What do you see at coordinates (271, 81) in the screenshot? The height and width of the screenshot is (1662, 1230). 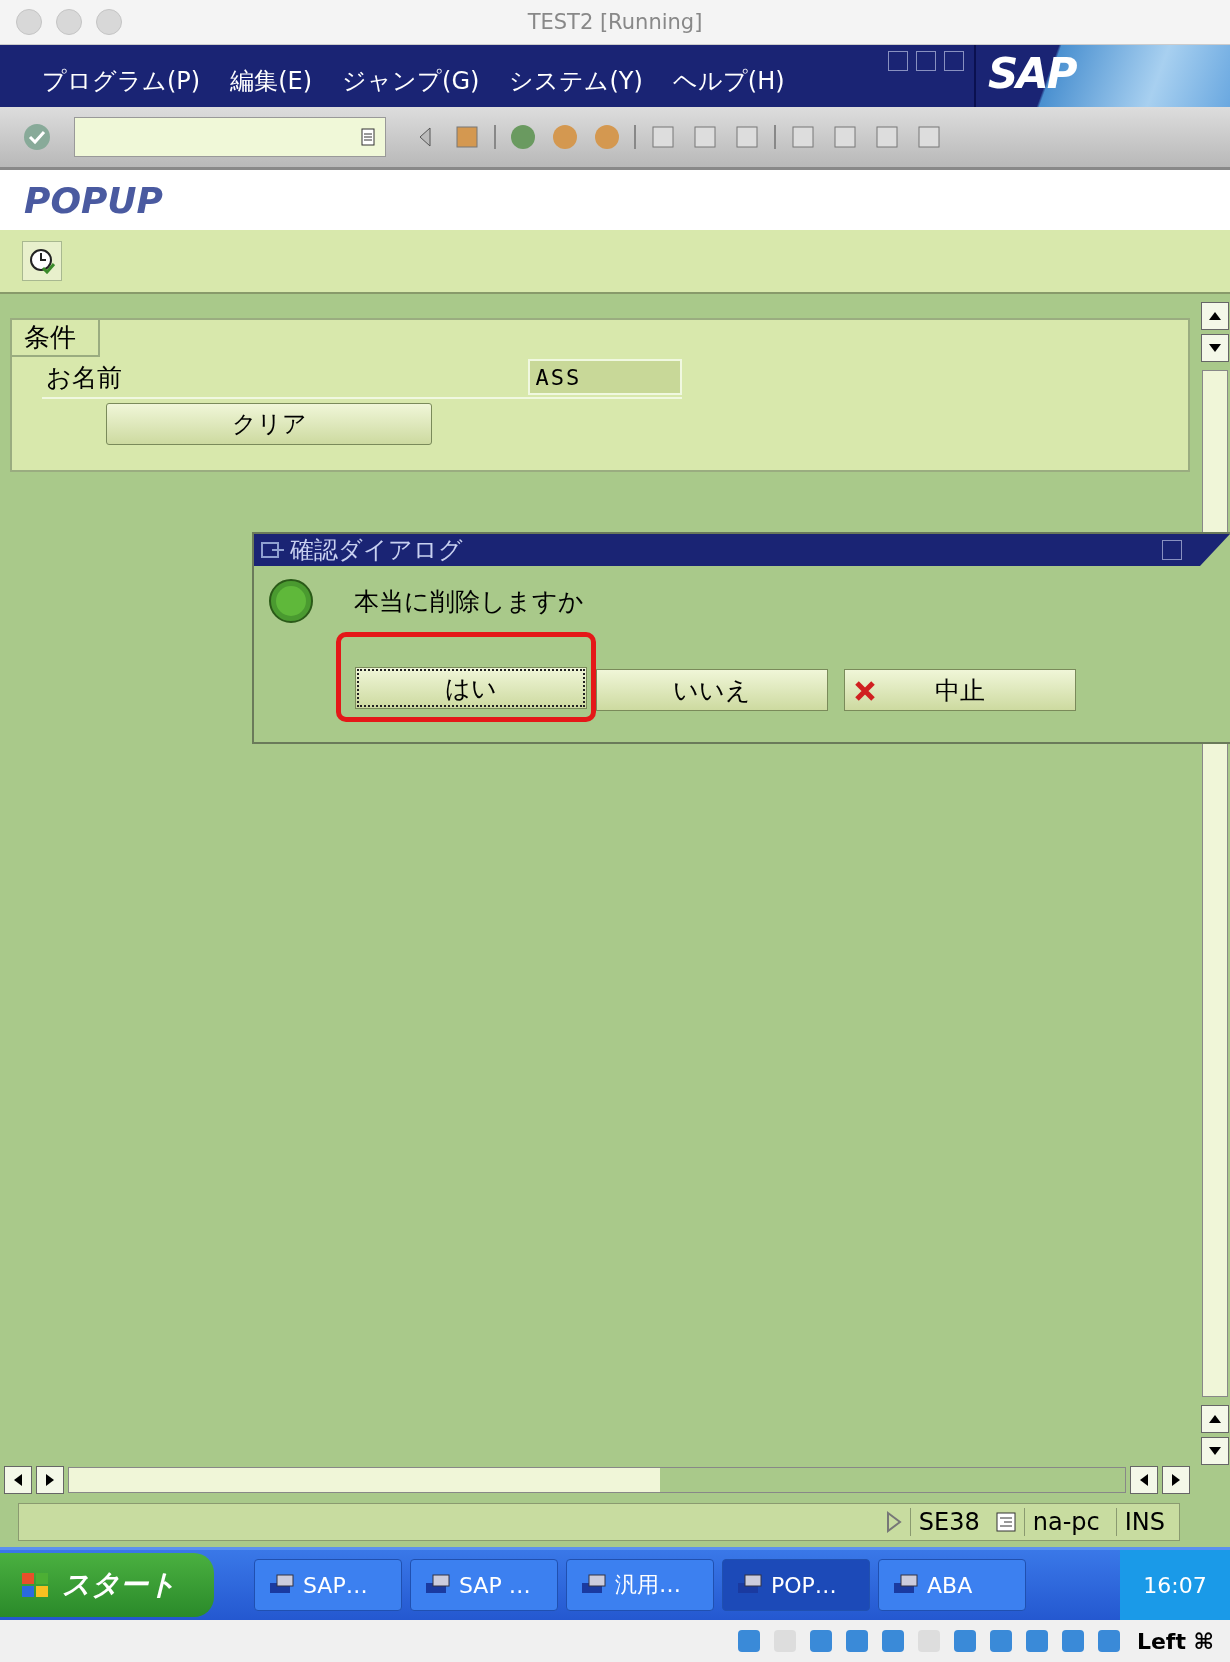 I see `menu-item: 編集(E)` at bounding box center [271, 81].